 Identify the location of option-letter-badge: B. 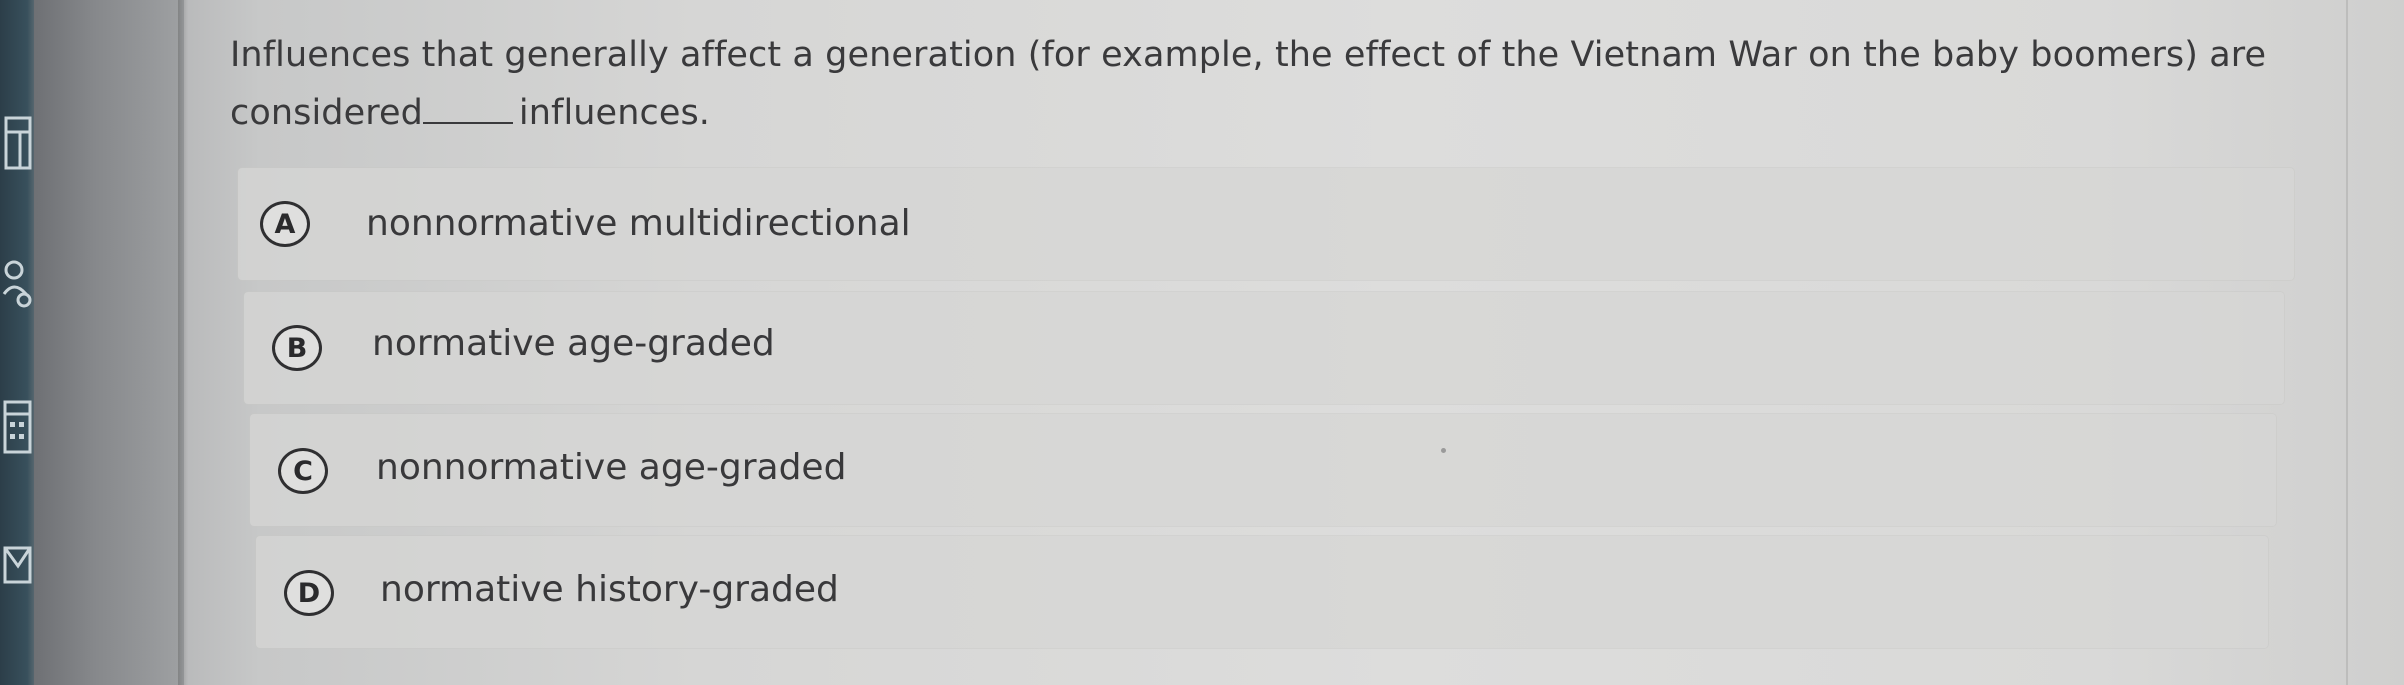
(297, 348).